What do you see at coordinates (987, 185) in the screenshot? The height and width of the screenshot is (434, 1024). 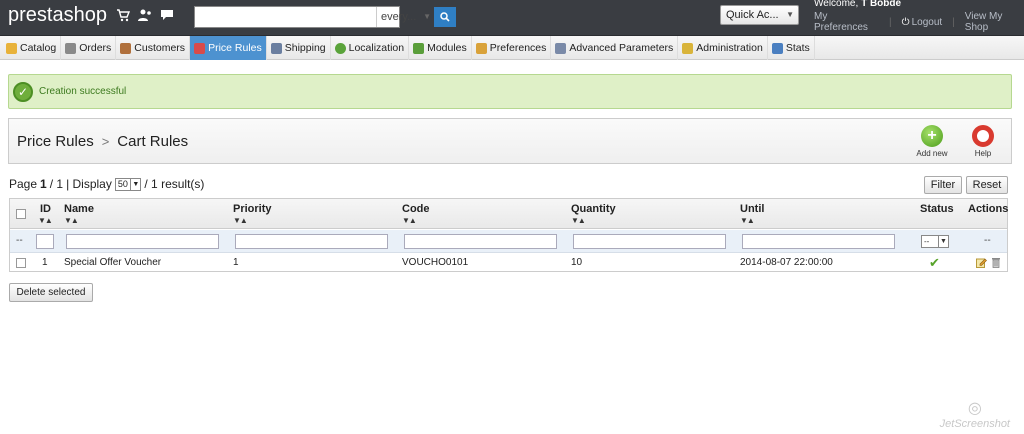 I see `reset-button: Reset` at bounding box center [987, 185].